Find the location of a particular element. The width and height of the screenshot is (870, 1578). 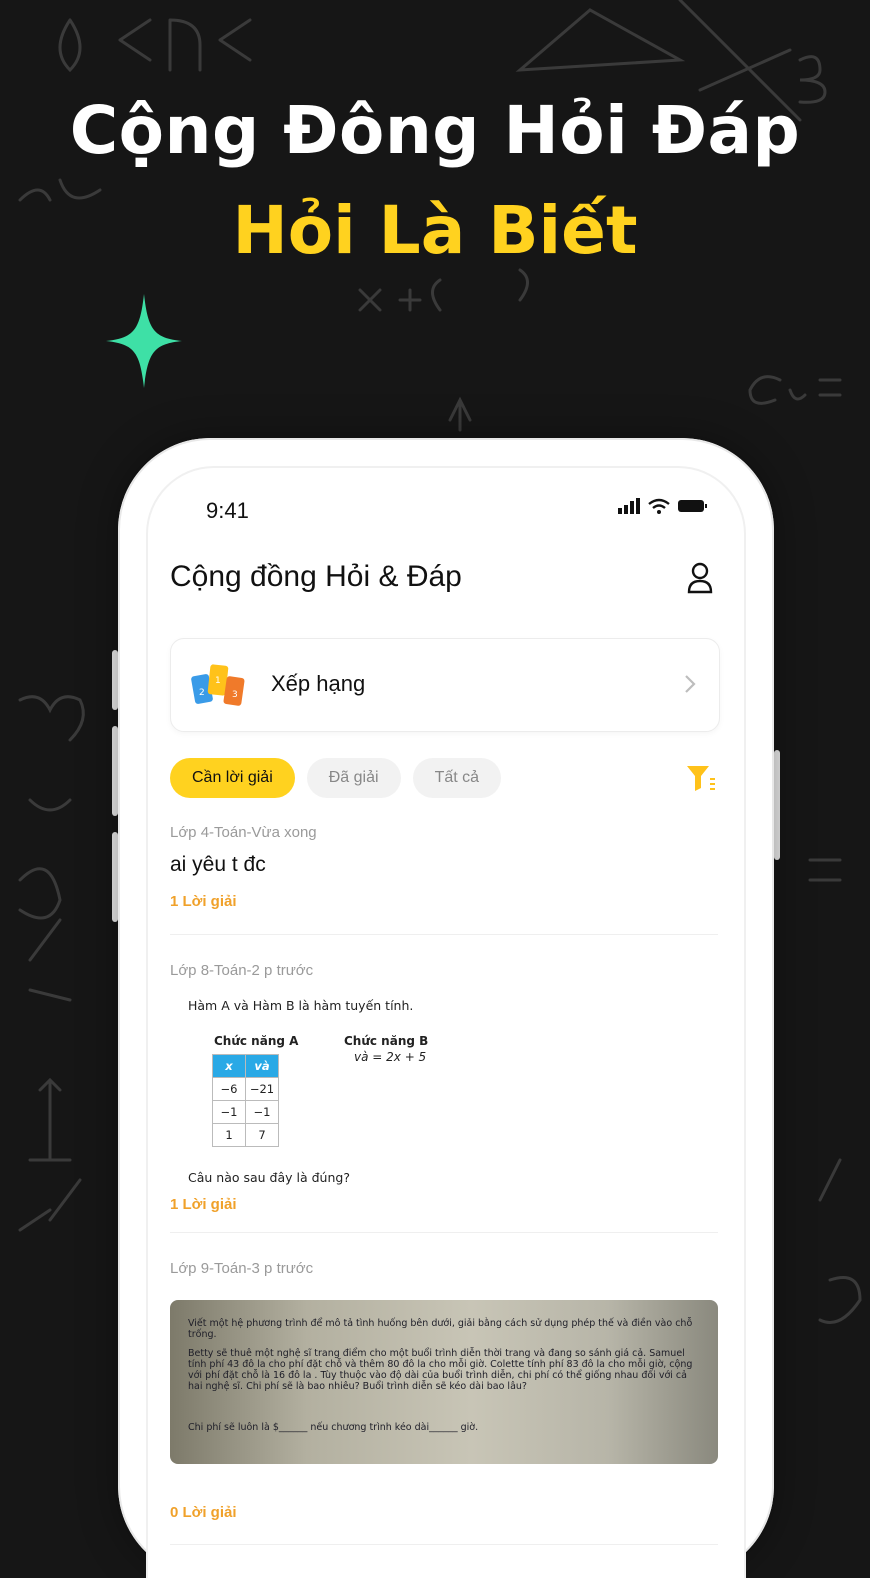

filter-icon is located at coordinates (701, 778).